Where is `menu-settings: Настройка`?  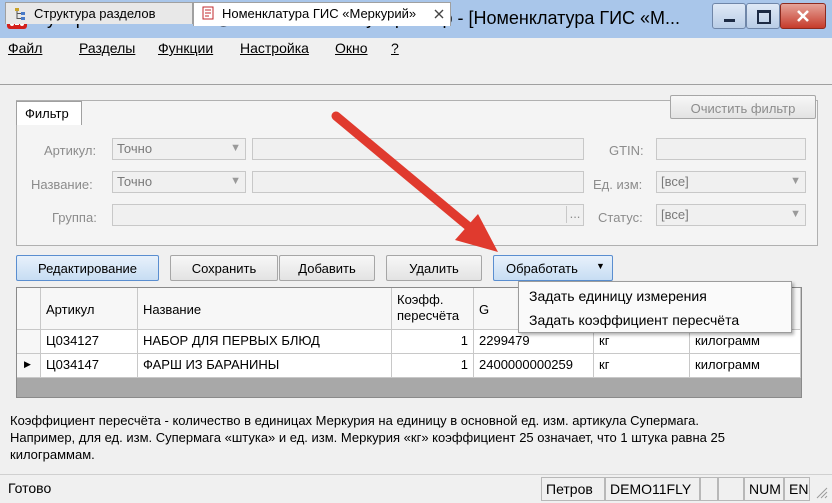
menu-settings: Настройка is located at coordinates (274, 48).